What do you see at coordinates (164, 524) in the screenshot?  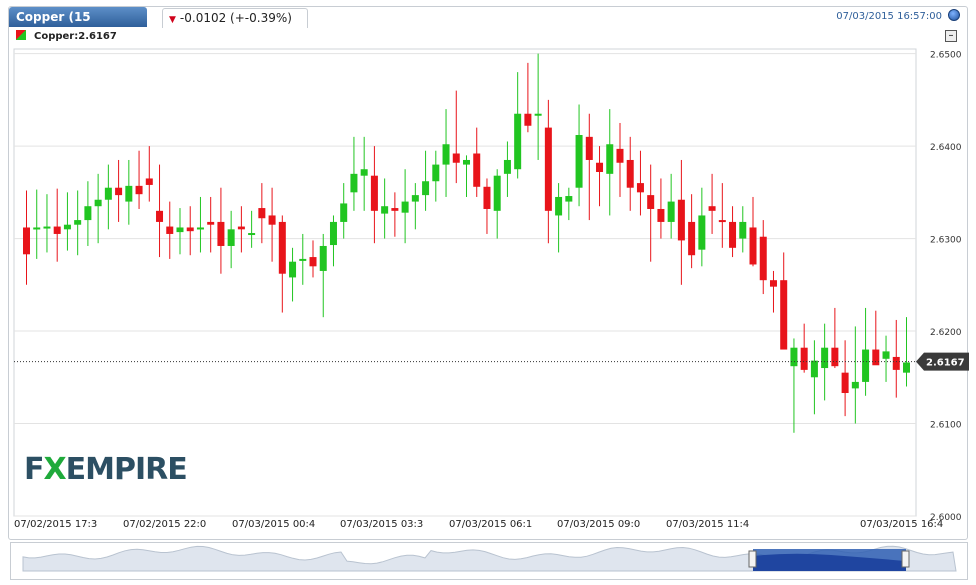 I see `x-tick-label: 07/02/2015 22:0` at bounding box center [164, 524].